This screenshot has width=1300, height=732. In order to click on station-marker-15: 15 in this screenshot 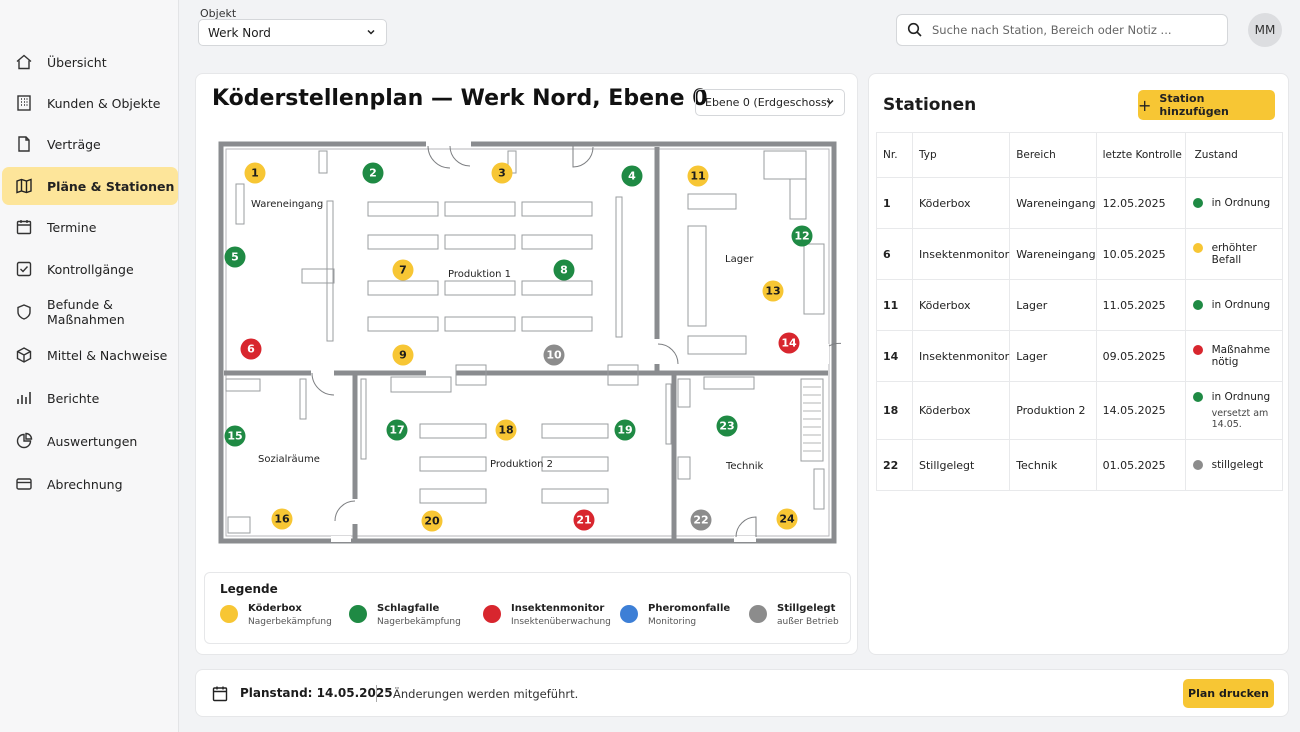, I will do `click(235, 436)`.